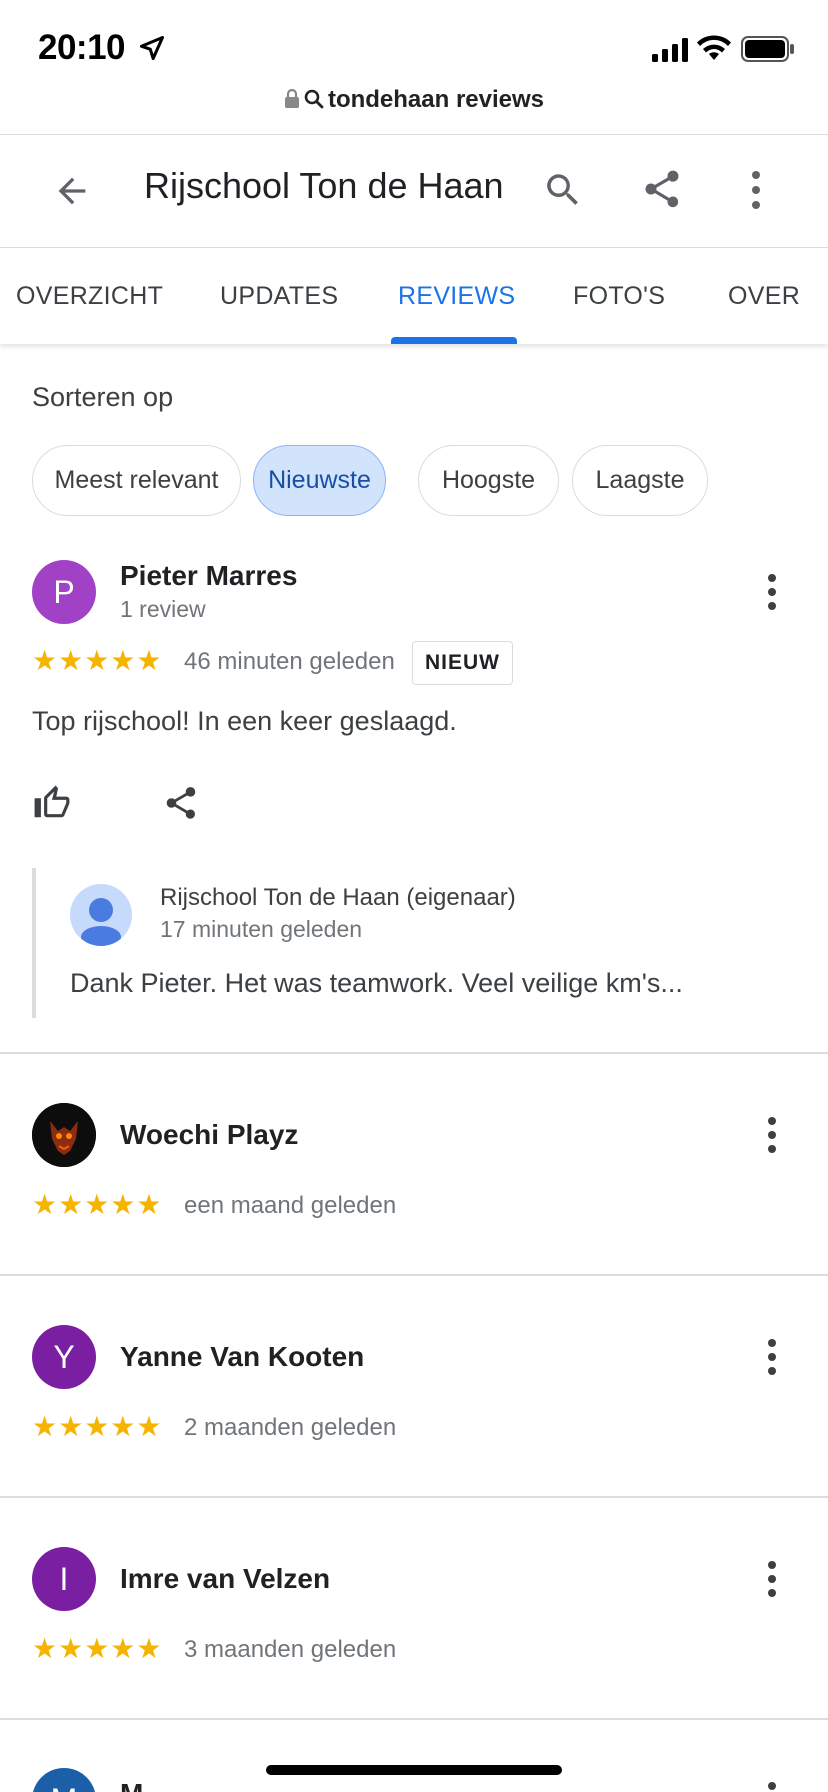  Describe the element at coordinates (462, 663) in the screenshot. I see `new-badge: NIEUW` at that location.